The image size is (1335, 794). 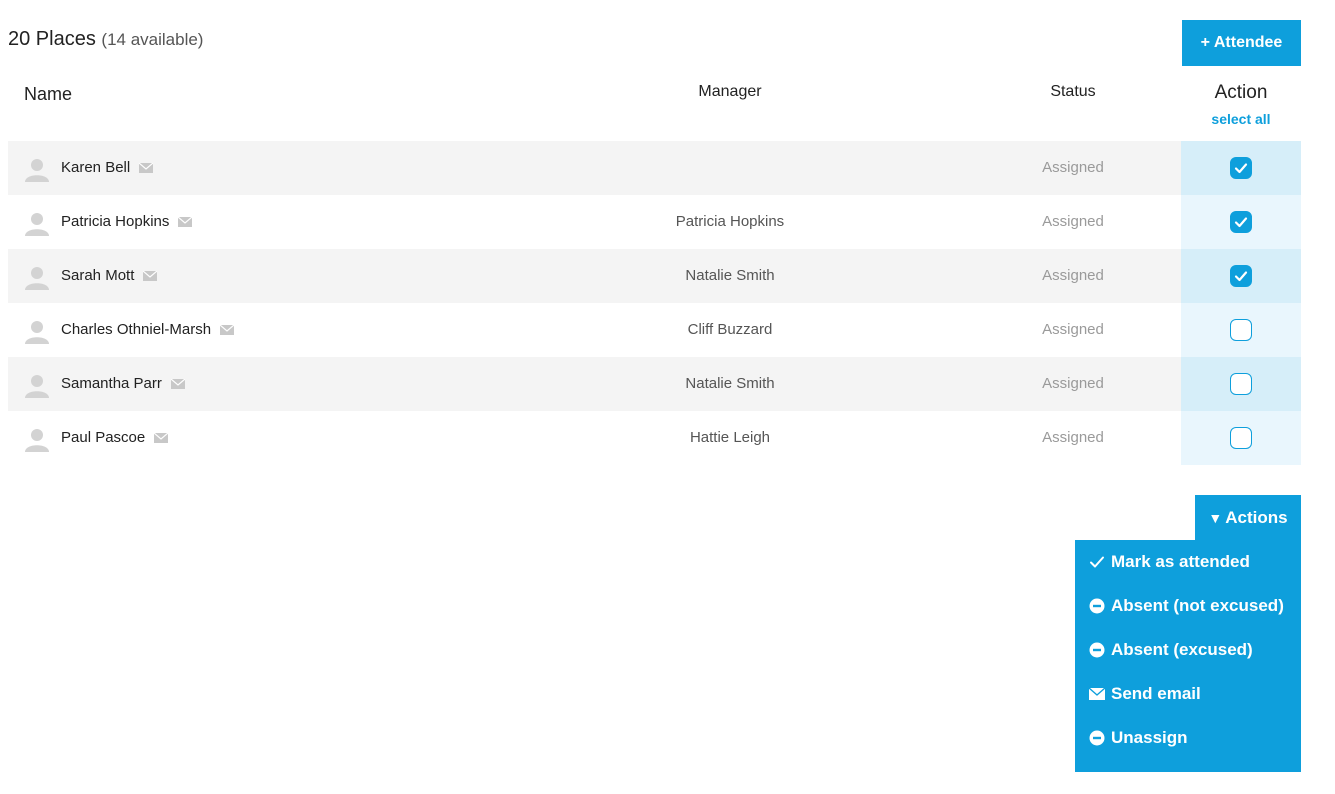 What do you see at coordinates (1241, 92) in the screenshot?
I see `header-action: Action` at bounding box center [1241, 92].